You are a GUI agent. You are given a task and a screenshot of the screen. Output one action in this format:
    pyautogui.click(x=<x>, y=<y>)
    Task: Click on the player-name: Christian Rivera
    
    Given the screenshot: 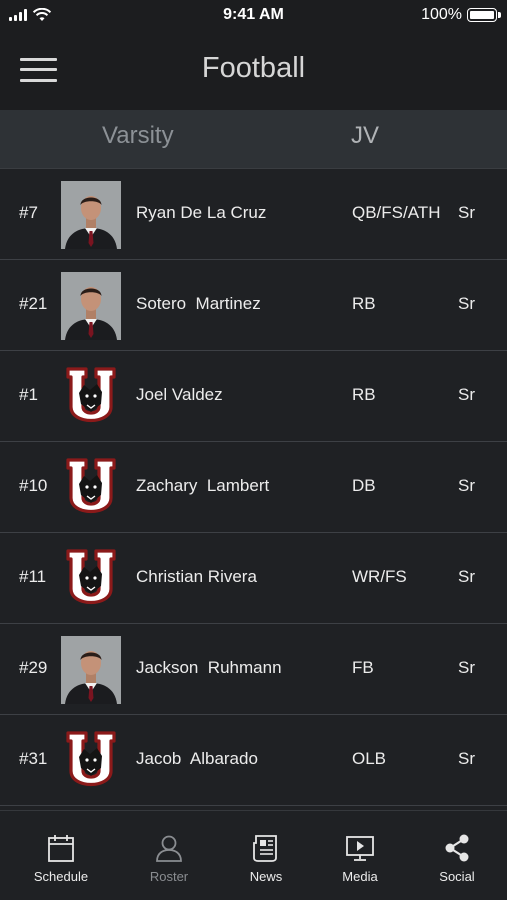 What is the action you would take?
    pyautogui.click(x=196, y=576)
    